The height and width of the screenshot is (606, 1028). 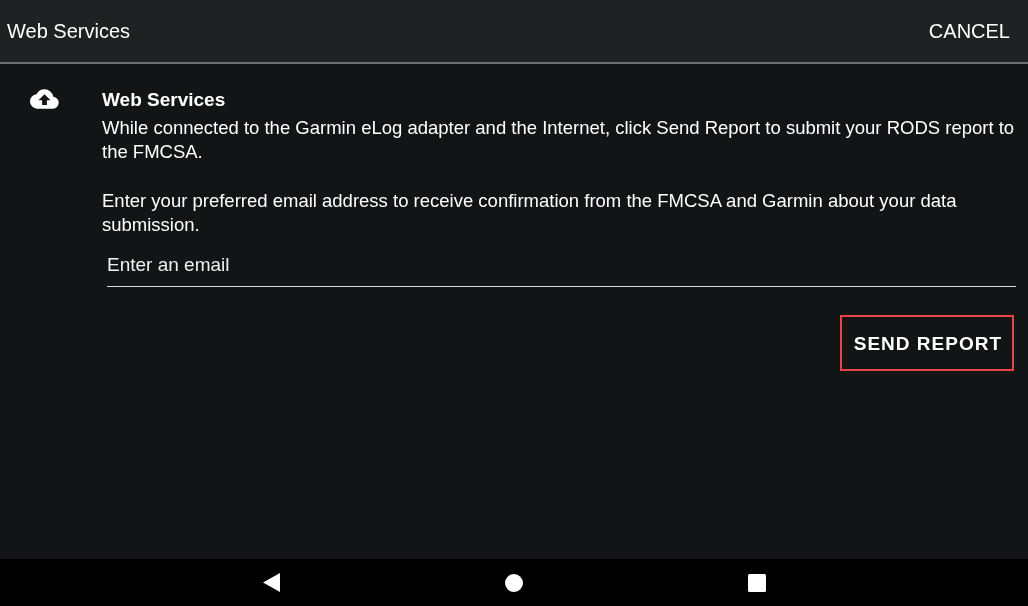 I want to click on cancel-button: CANCEL, so click(x=969, y=31).